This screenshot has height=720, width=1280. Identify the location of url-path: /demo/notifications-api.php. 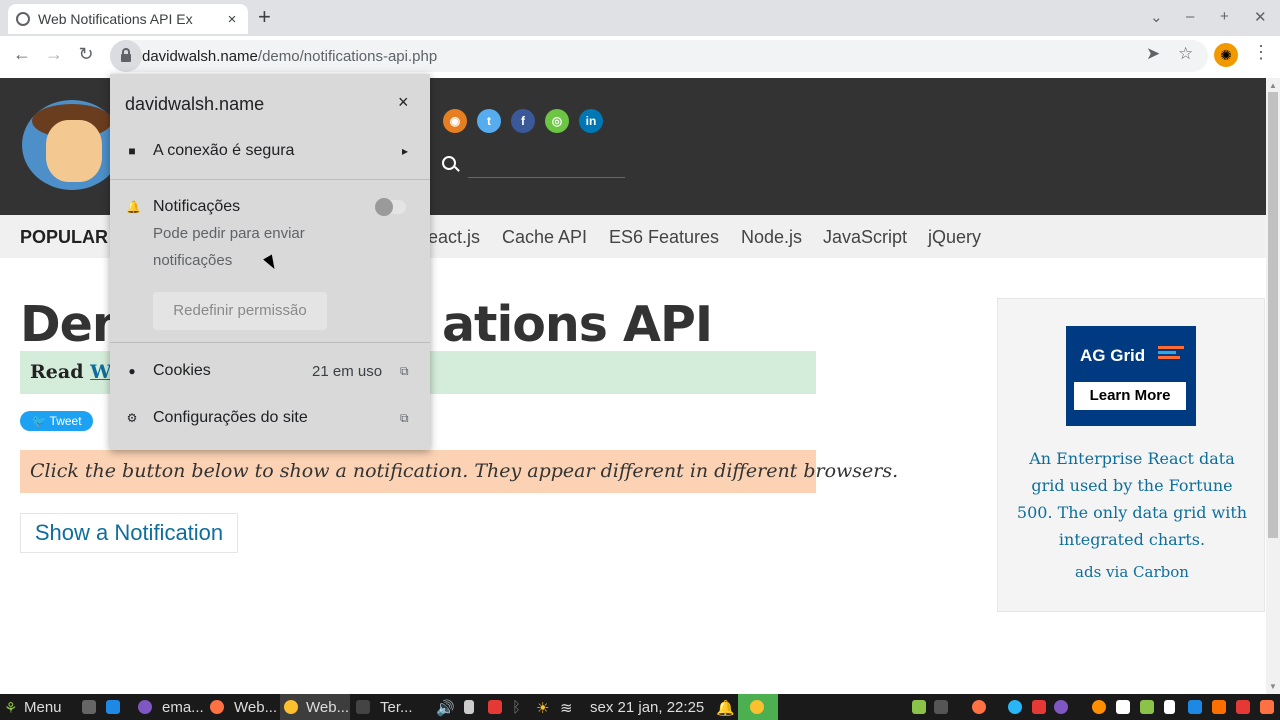
(347, 56).